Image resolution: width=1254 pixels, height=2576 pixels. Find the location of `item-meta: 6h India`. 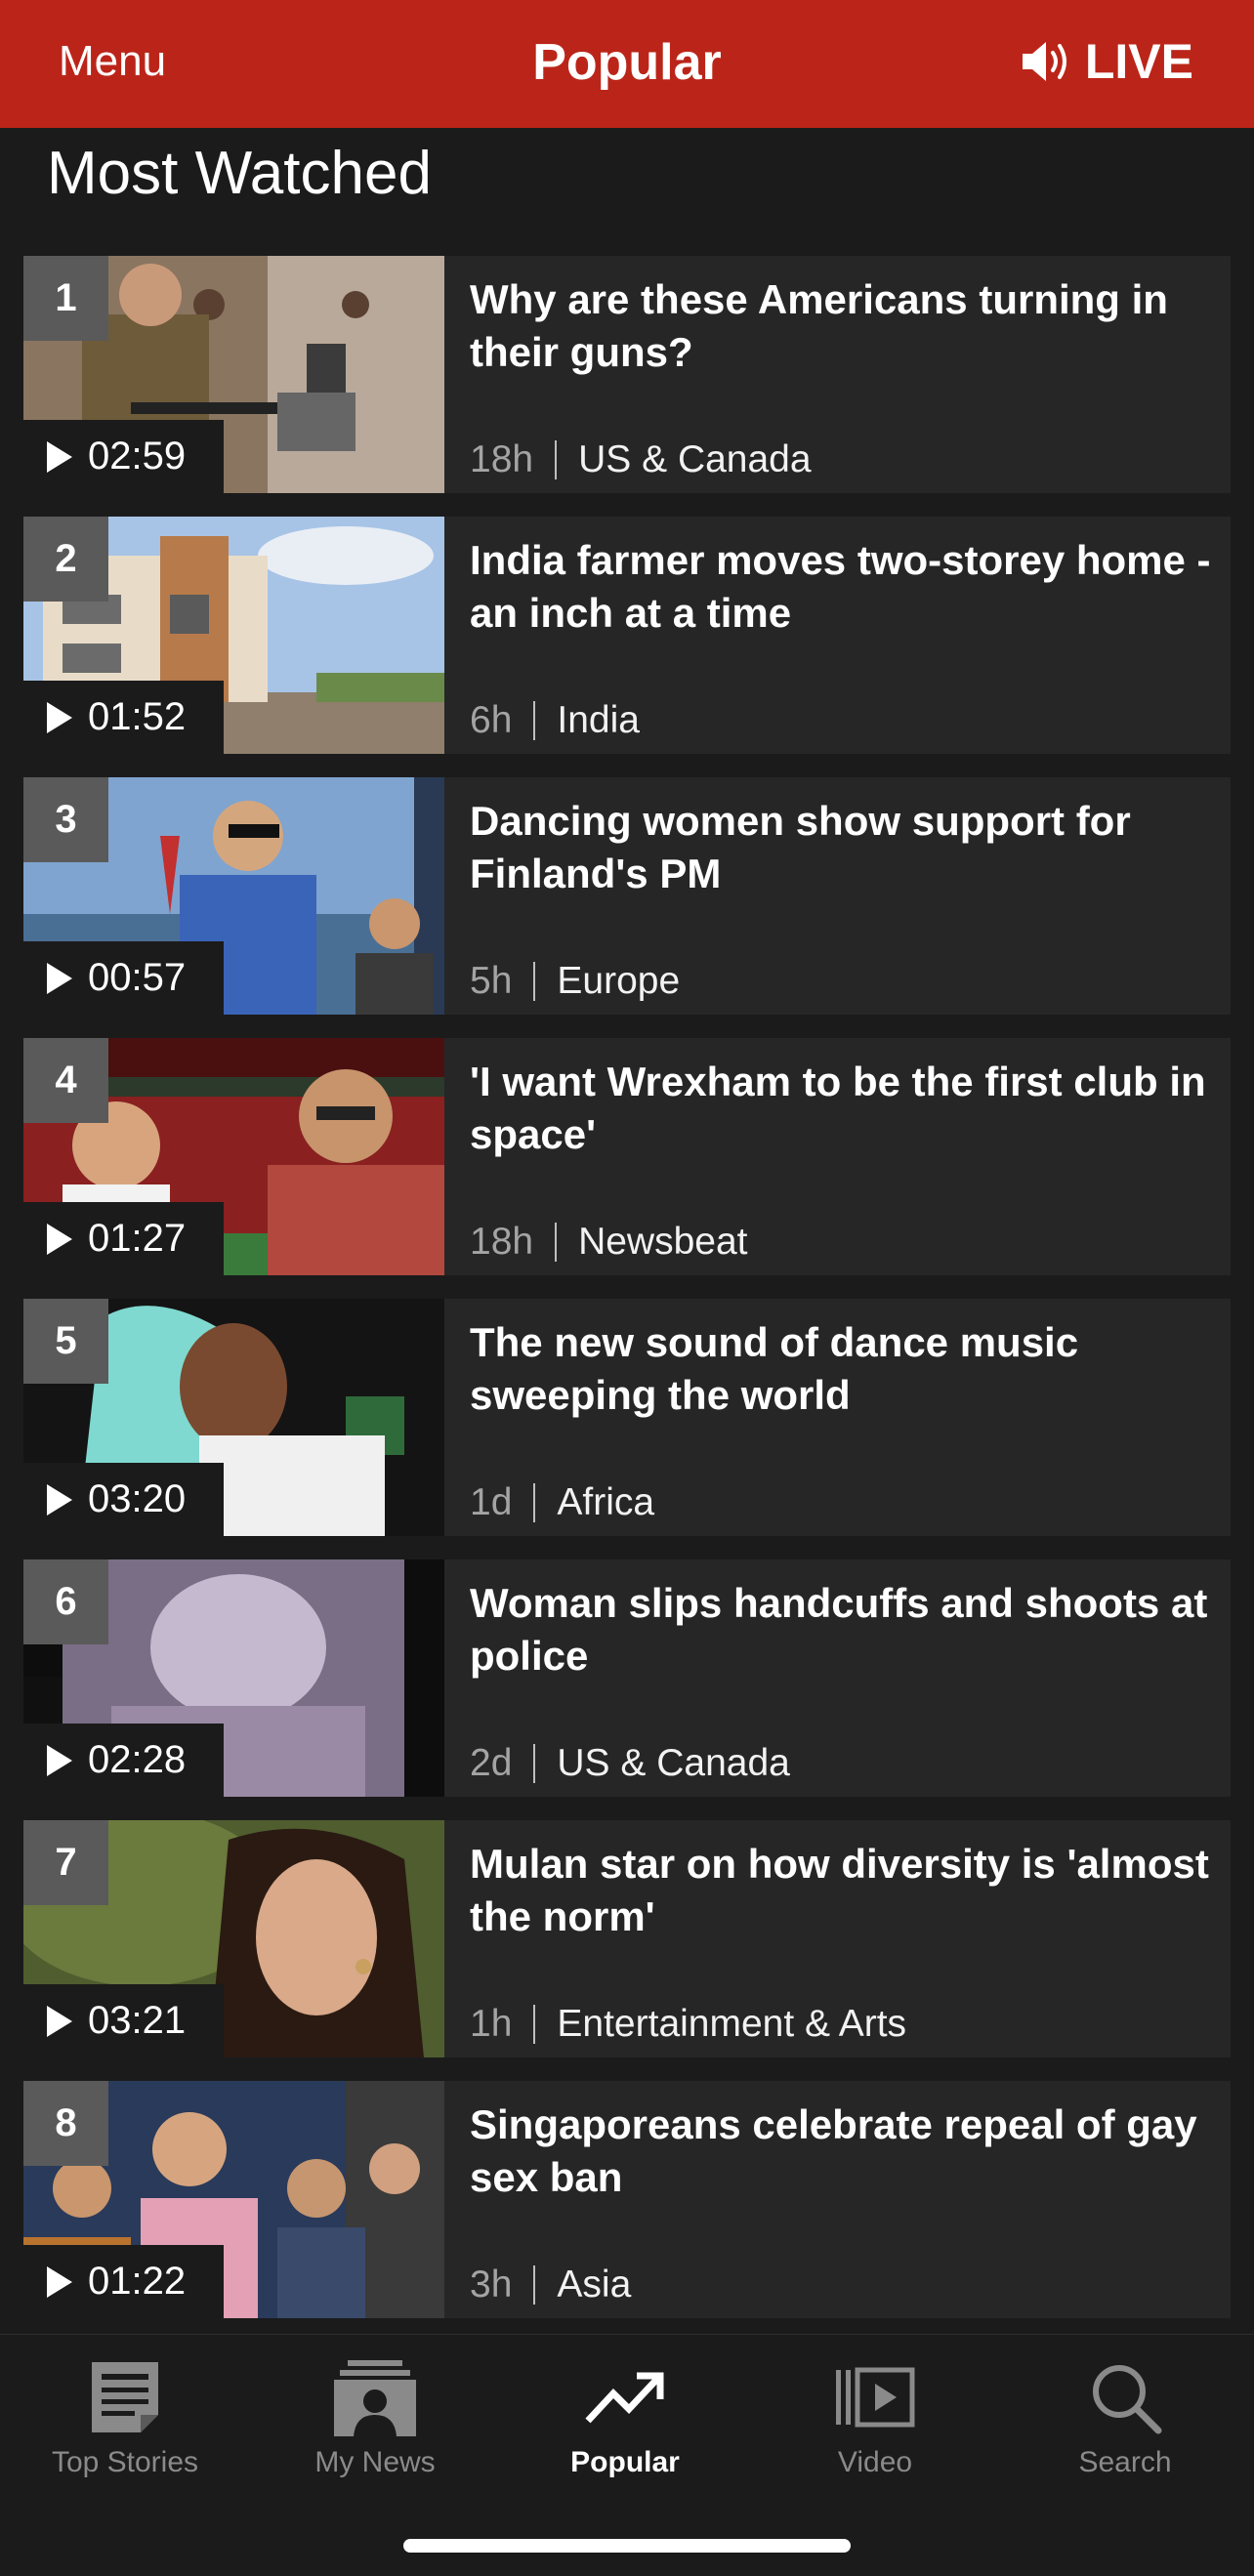

item-meta: 6h India is located at coordinates (555, 720).